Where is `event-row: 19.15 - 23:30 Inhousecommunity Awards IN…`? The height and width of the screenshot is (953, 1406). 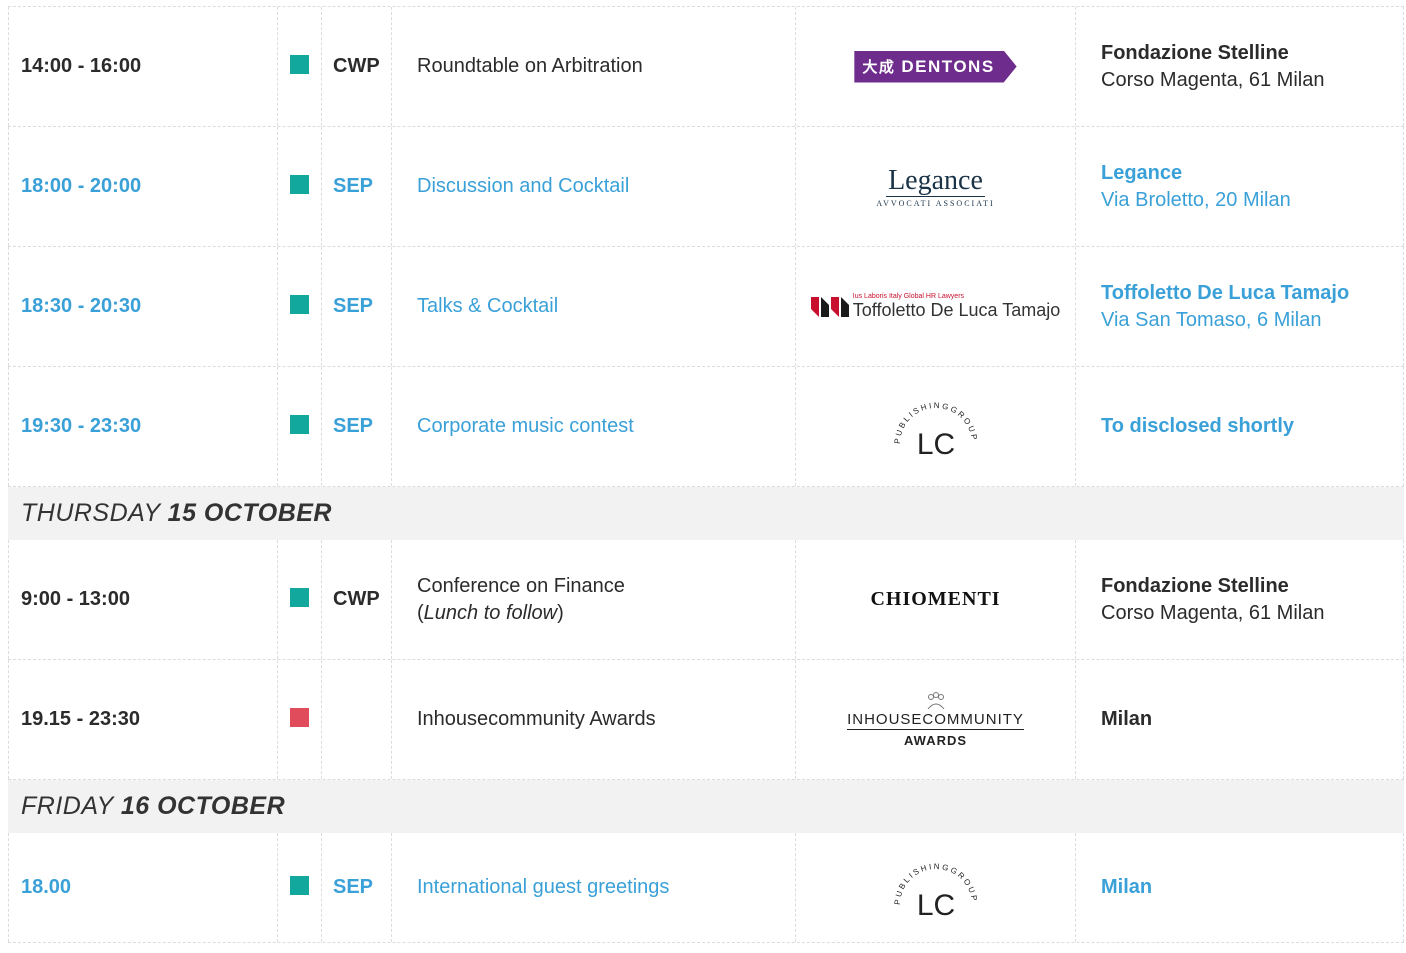 event-row: 19.15 - 23:30 Inhousecommunity Awards IN… is located at coordinates (706, 720).